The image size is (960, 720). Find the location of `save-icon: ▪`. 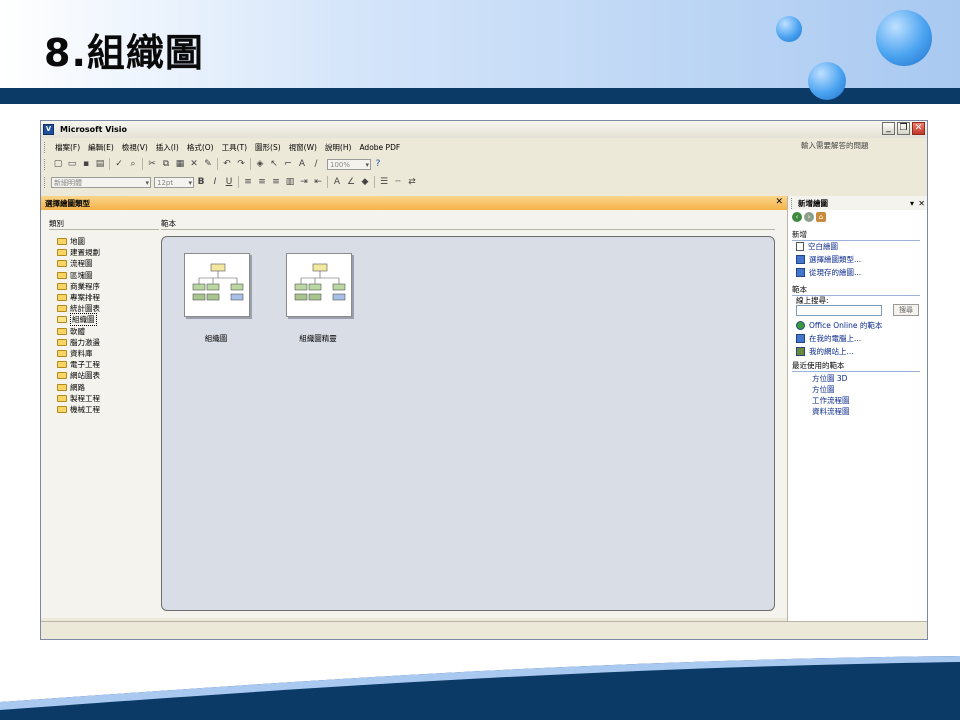

save-icon: ▪ is located at coordinates (86, 164).